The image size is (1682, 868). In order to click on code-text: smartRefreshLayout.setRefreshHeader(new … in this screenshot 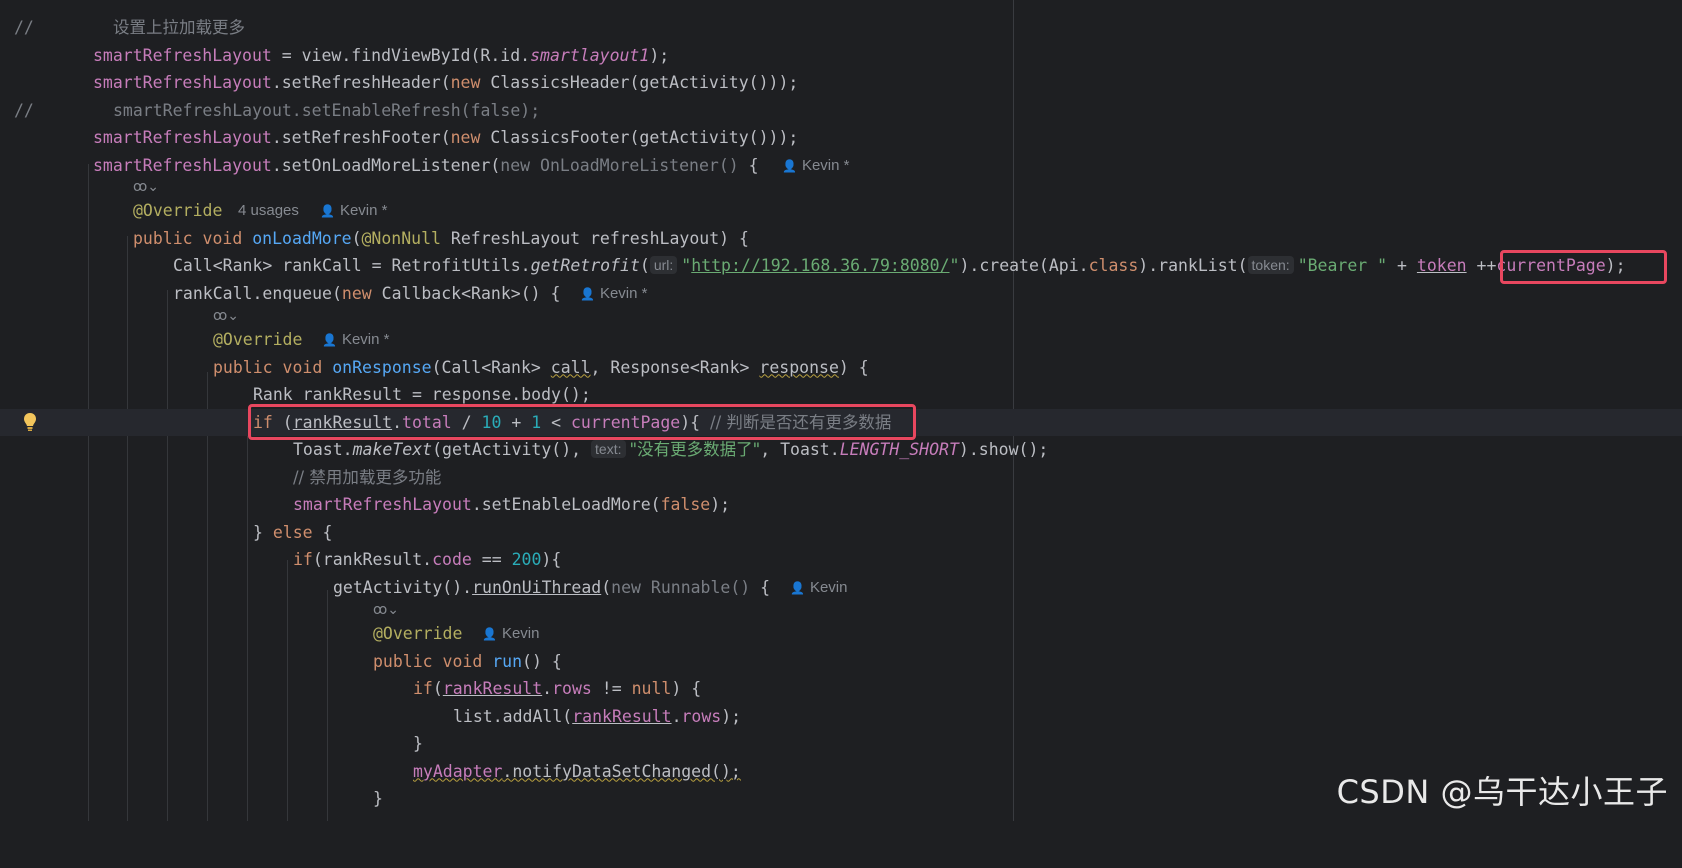, I will do `click(446, 82)`.